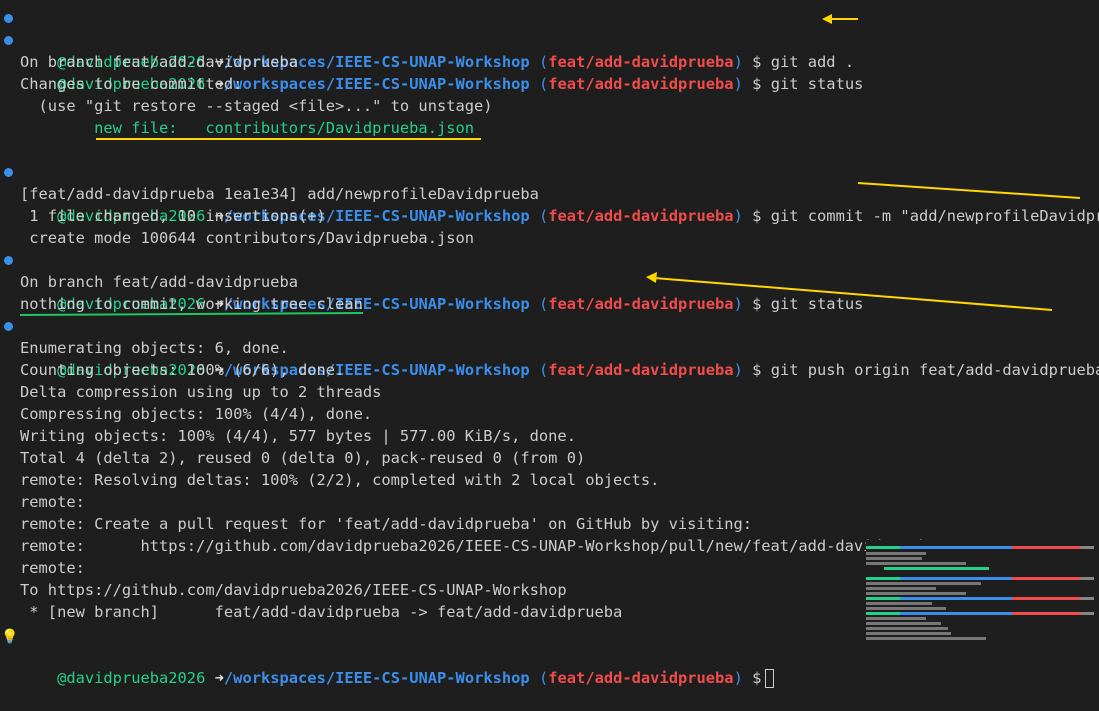 The image size is (1099, 711). Describe the element at coordinates (770, 678) in the screenshot. I see `terminal-cursor` at that location.